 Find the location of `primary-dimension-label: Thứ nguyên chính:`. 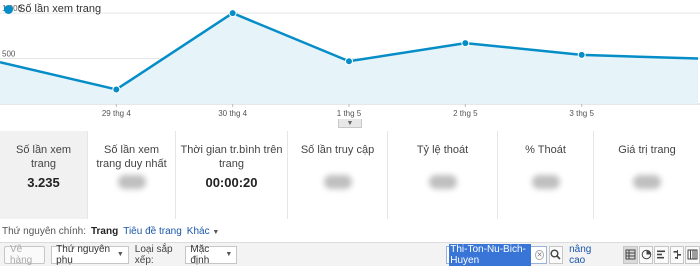

primary-dimension-label: Thứ nguyên chính: is located at coordinates (44, 231).